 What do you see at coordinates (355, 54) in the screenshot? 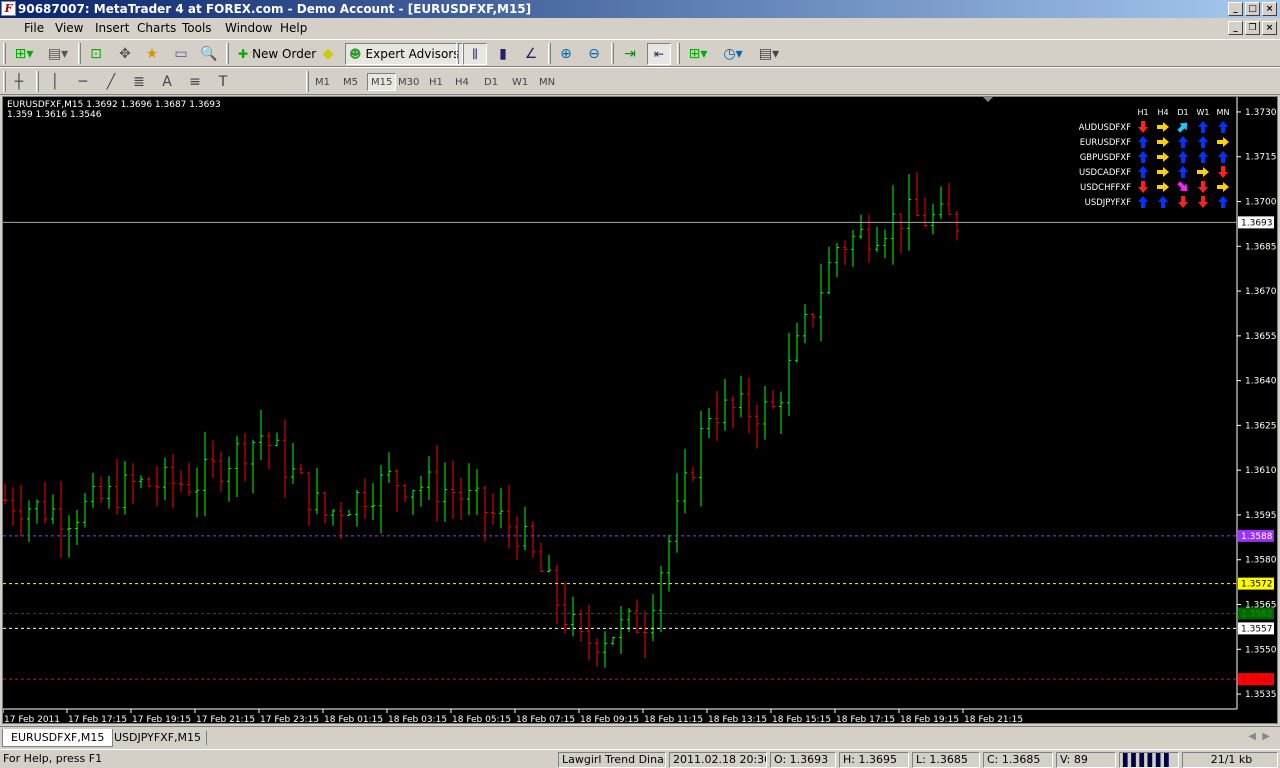
I see `expert-advisors-icon: ☻` at bounding box center [355, 54].